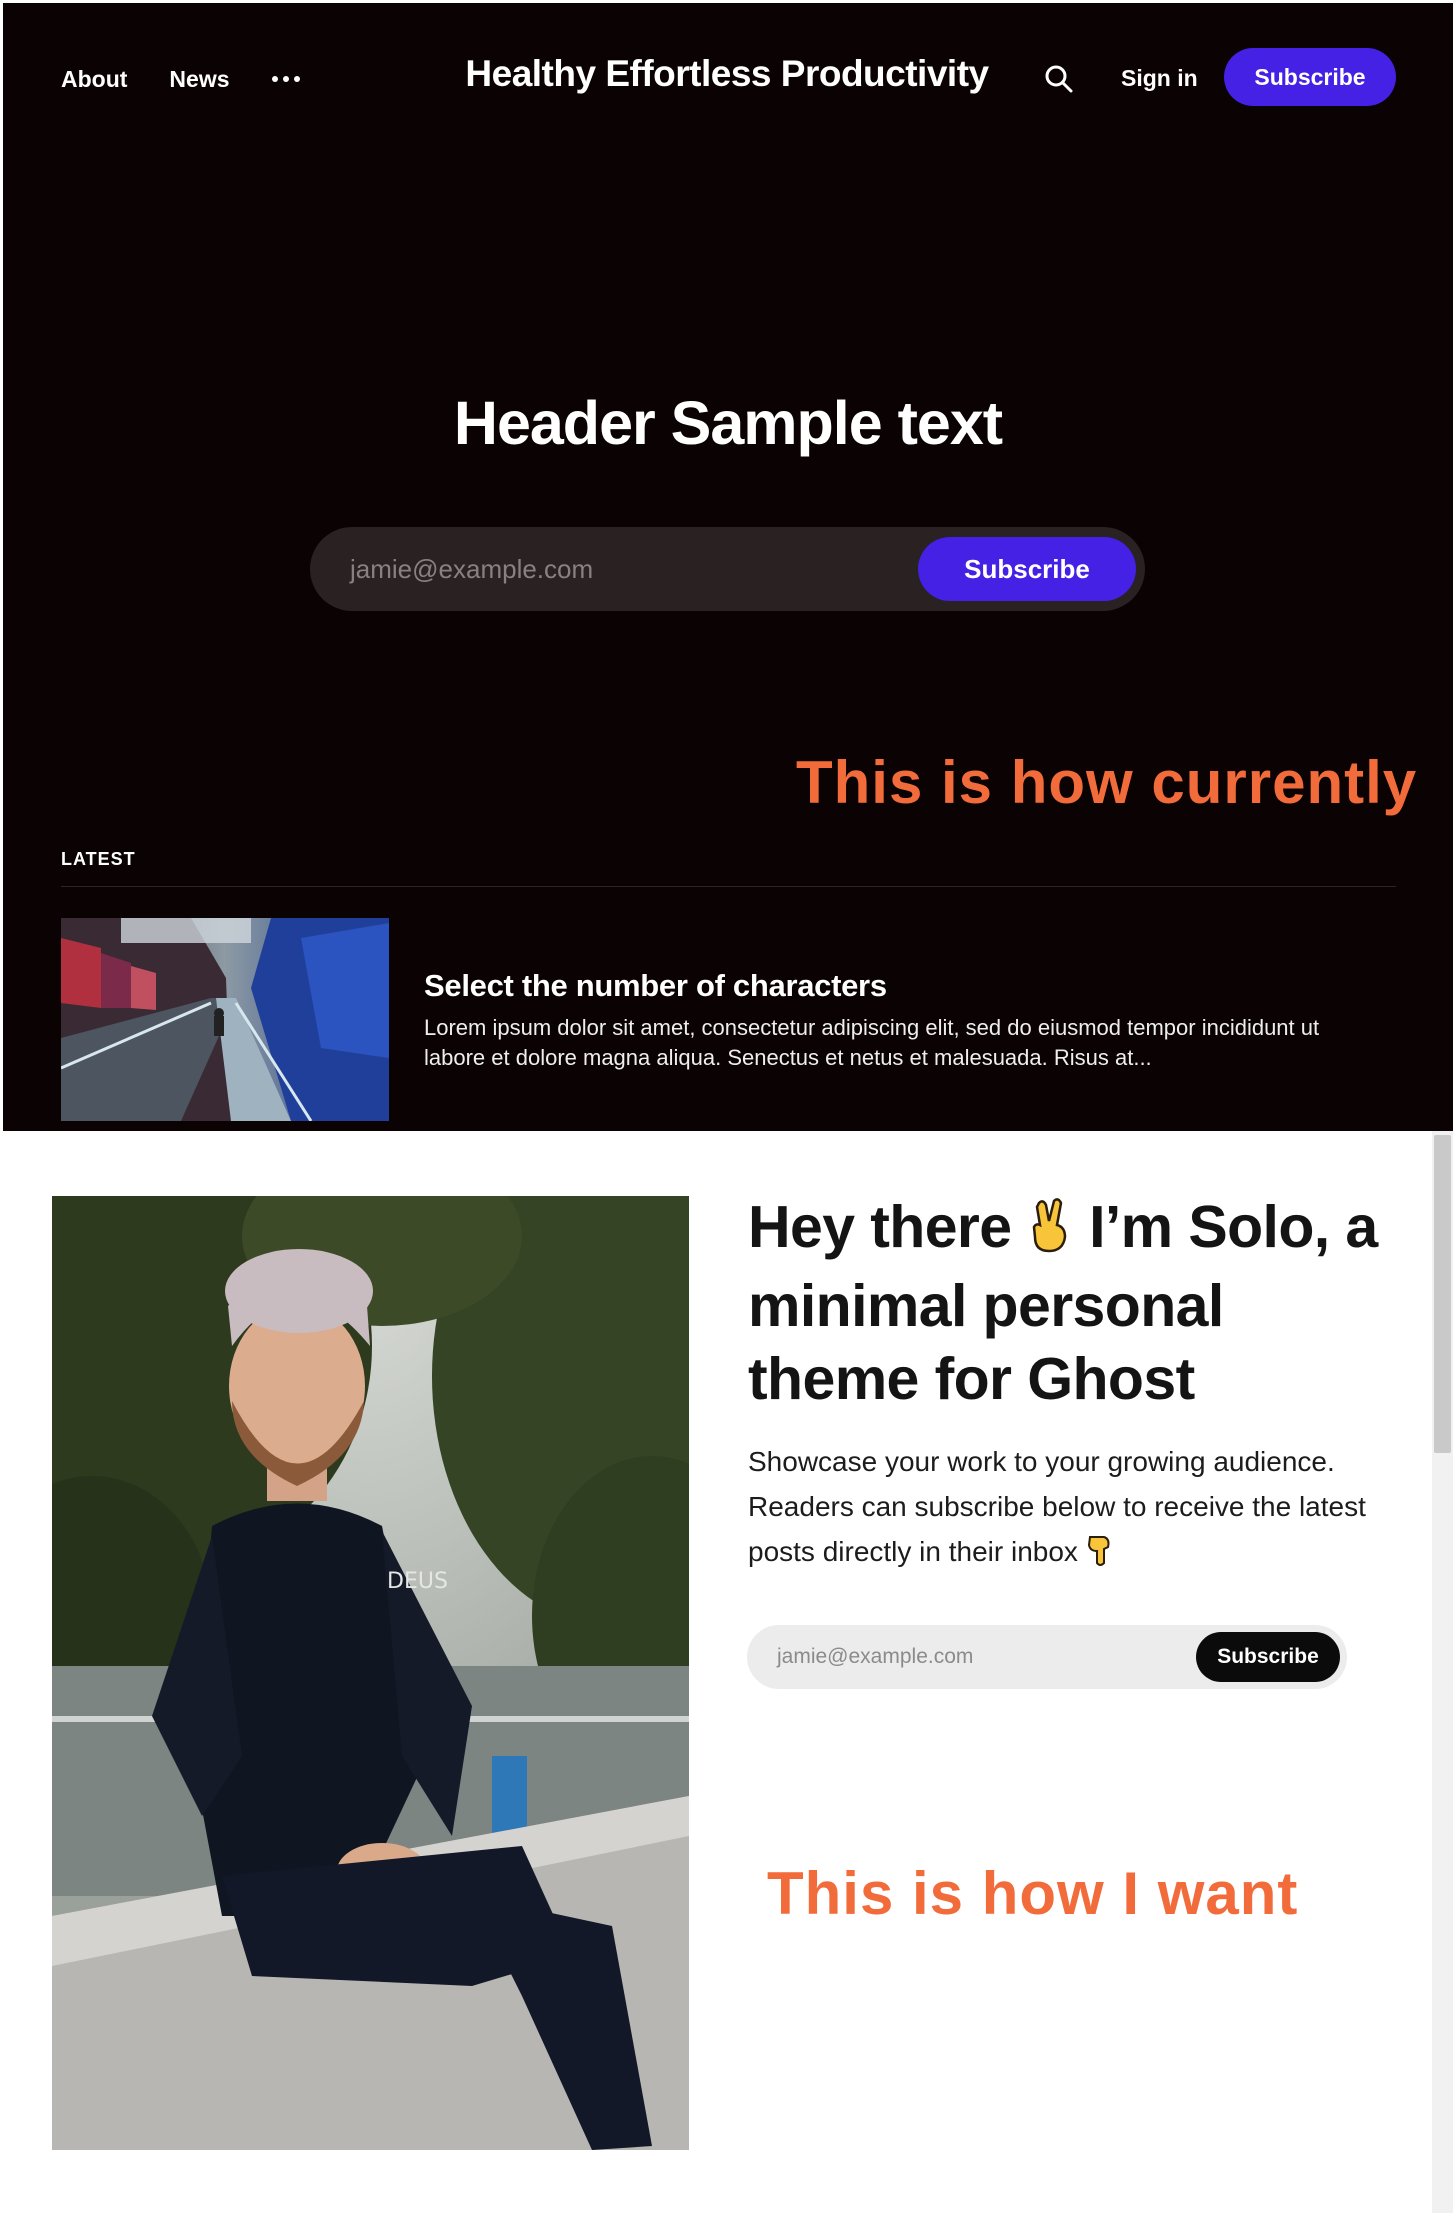 The width and height of the screenshot is (1453, 2213). I want to click on victory-hand-emoji, so click(1050, 1233).